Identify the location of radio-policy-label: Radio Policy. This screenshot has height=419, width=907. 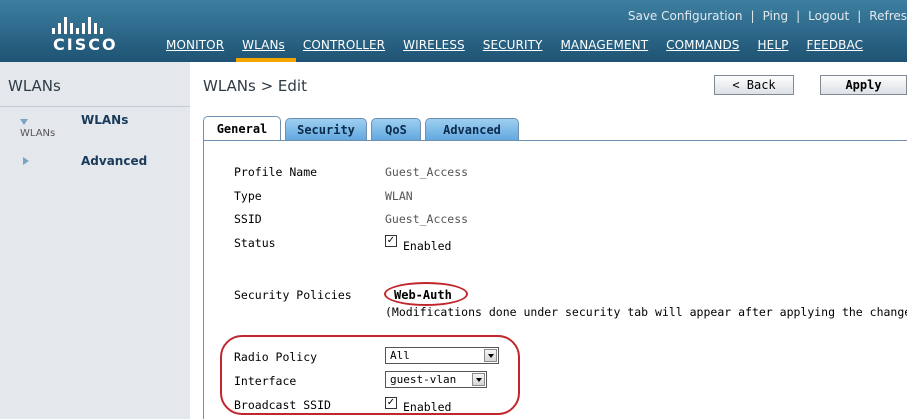
(276, 357).